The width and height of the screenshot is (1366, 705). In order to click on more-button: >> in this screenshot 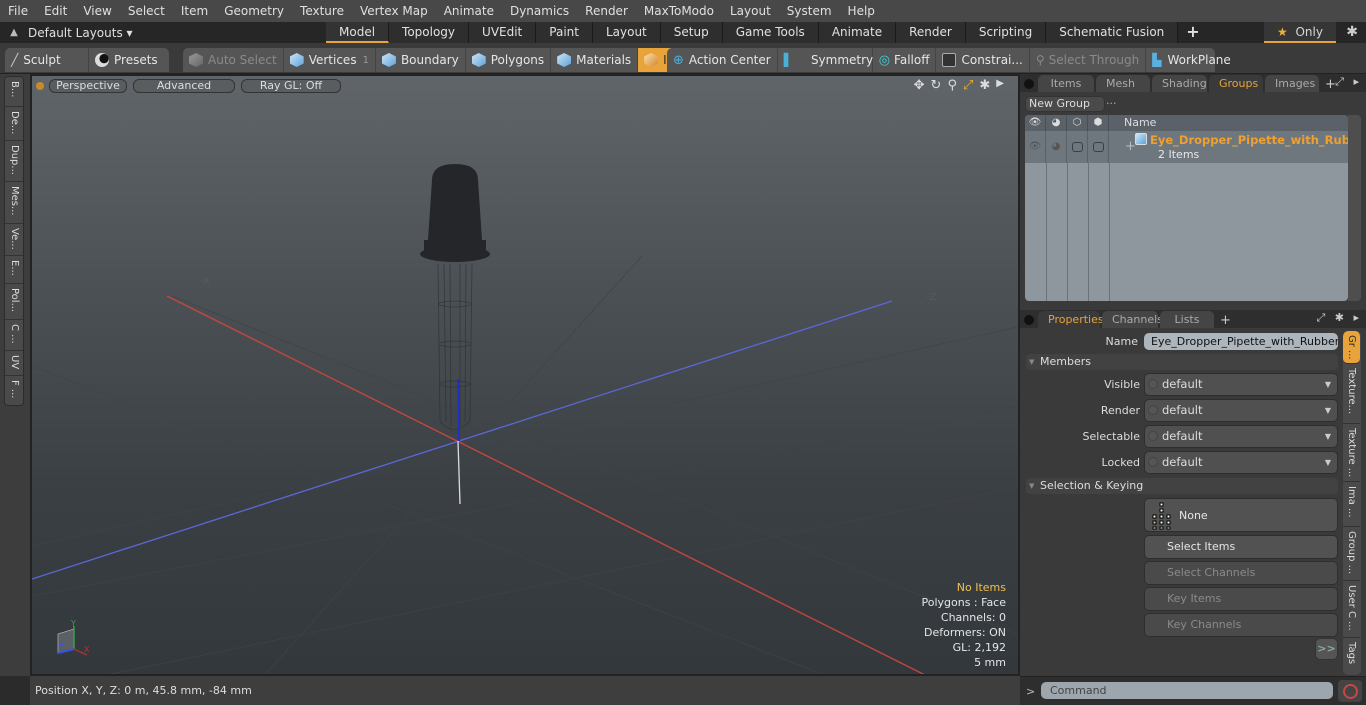, I will do `click(1326, 649)`.